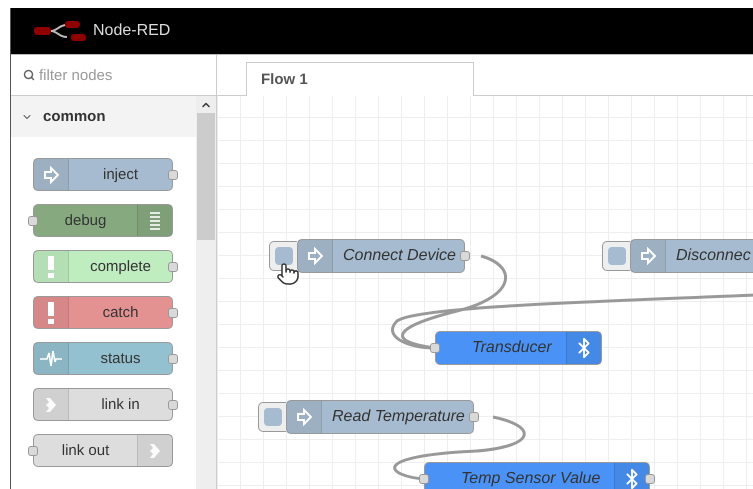 The width and height of the screenshot is (753, 489). I want to click on palette-node: status, so click(103, 358).